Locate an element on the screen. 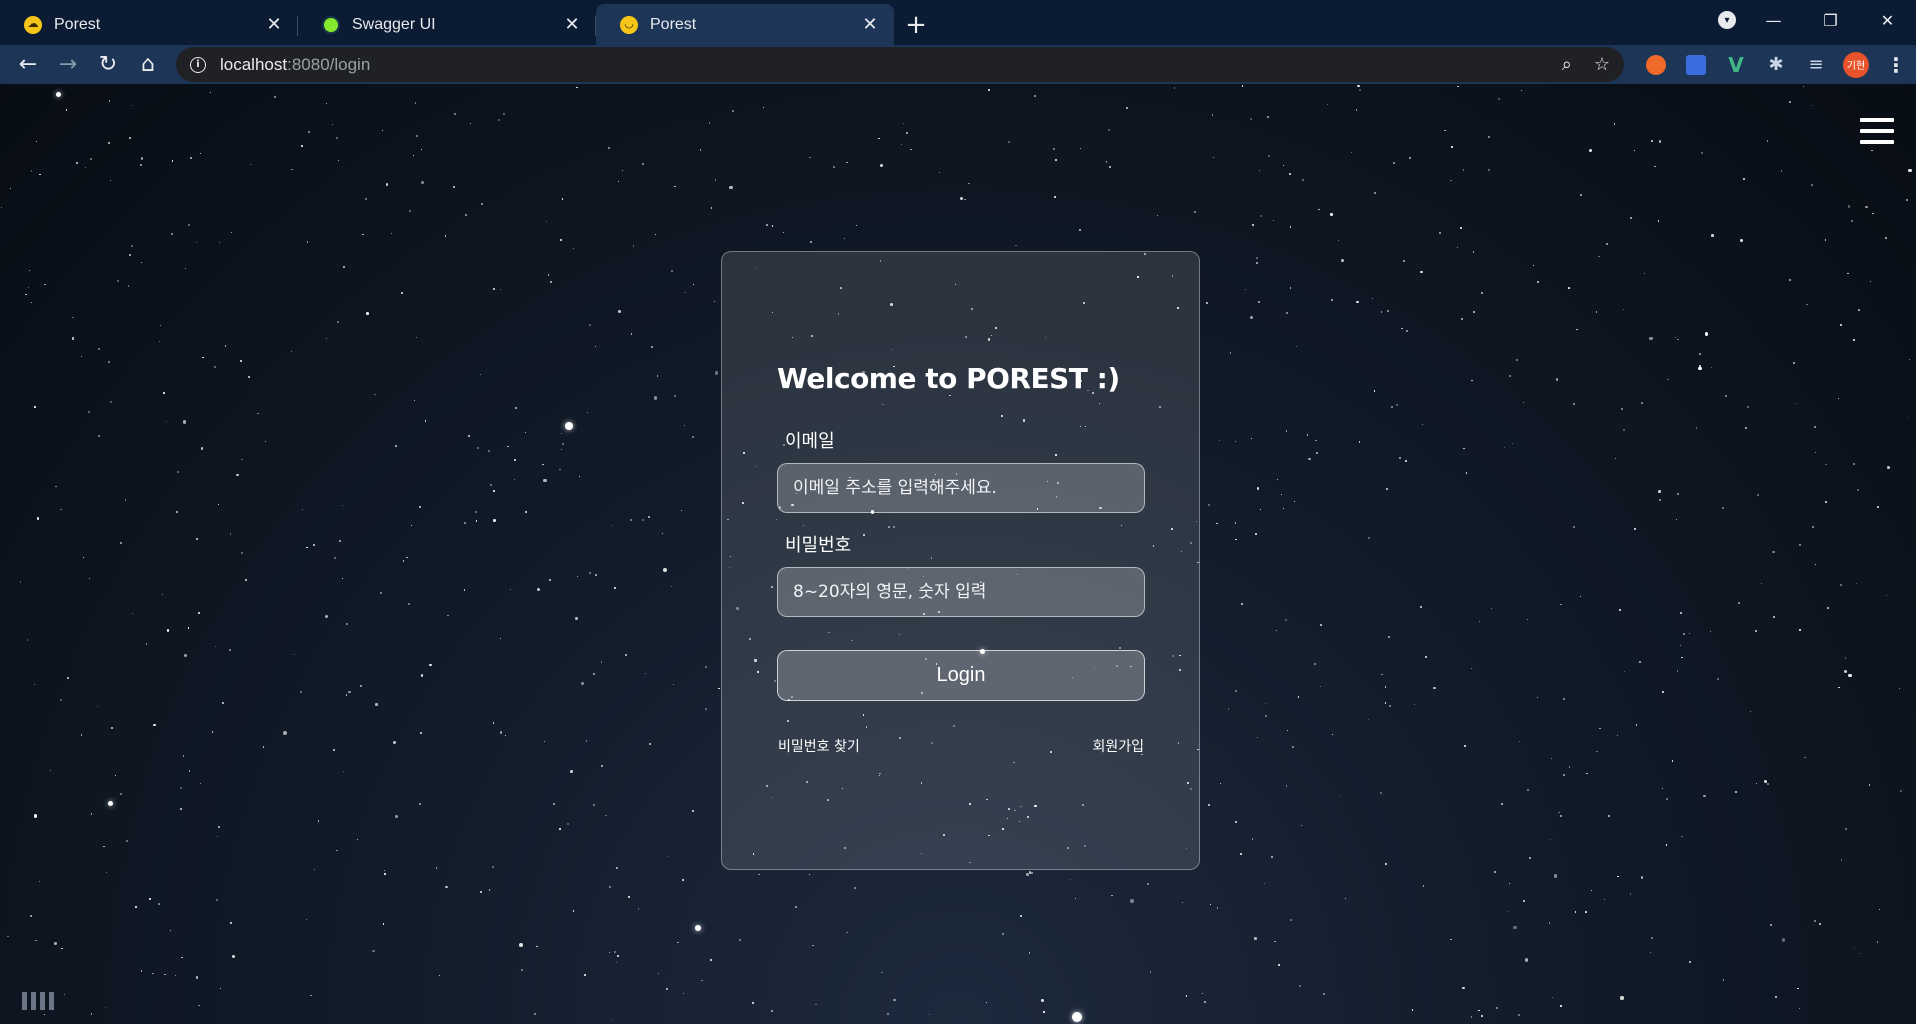 The image size is (1916, 1024). find-password-link: 비밀번호 찾기 is located at coordinates (819, 746).